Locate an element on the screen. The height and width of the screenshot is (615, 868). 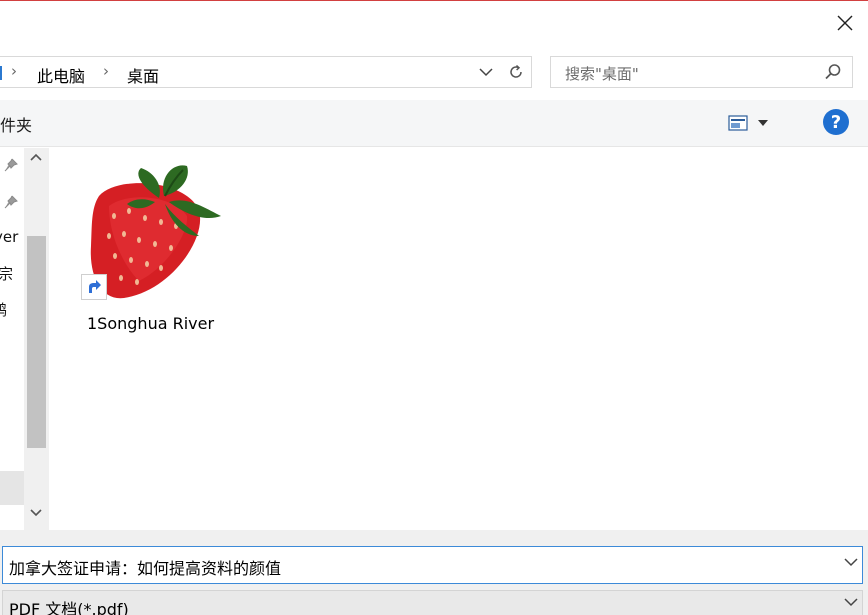
refresh-button is located at coordinates (516, 72).